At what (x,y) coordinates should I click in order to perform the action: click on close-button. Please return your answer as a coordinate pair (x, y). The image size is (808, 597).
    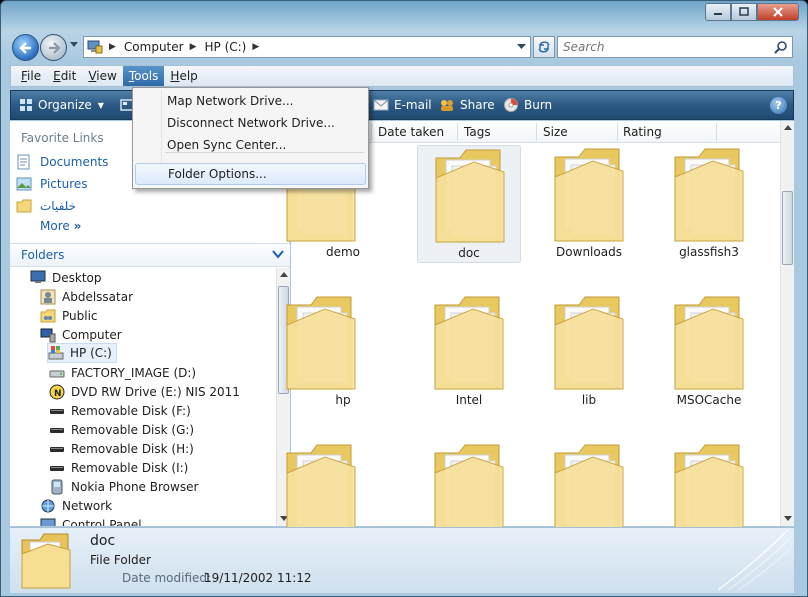
    Looking at the image, I should click on (778, 12).